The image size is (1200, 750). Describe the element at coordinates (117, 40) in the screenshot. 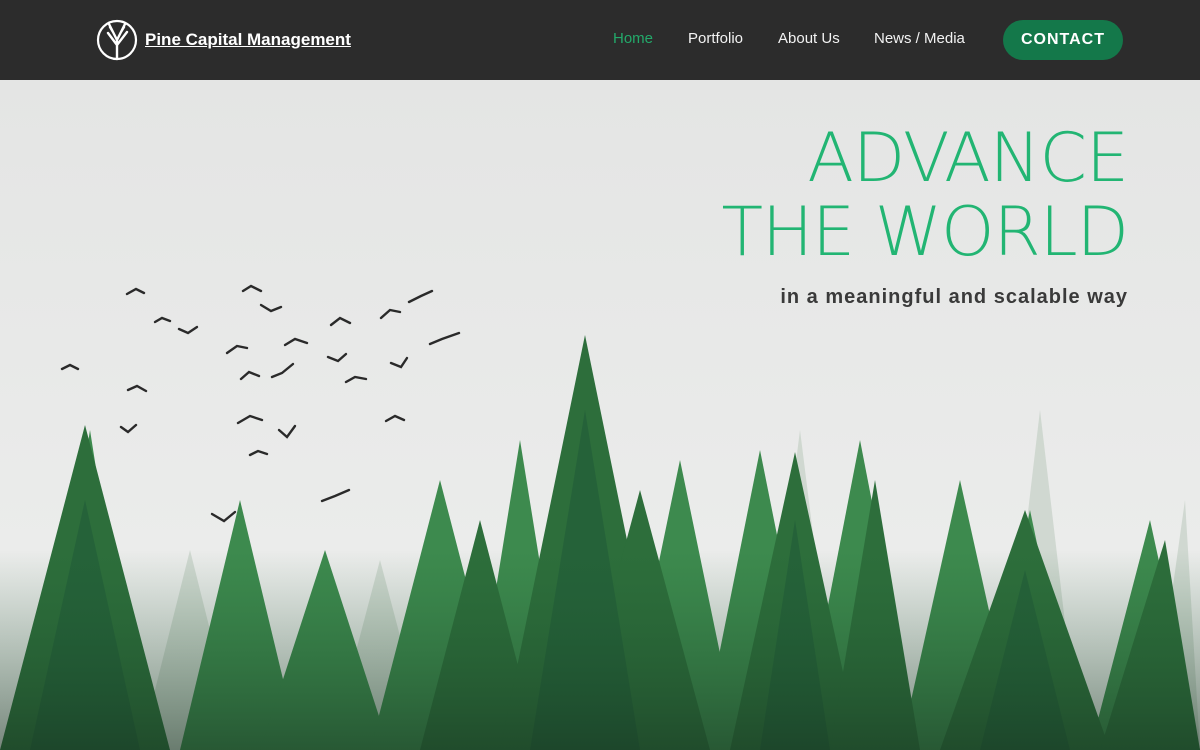

I see `pine-branch-logo-icon` at that location.